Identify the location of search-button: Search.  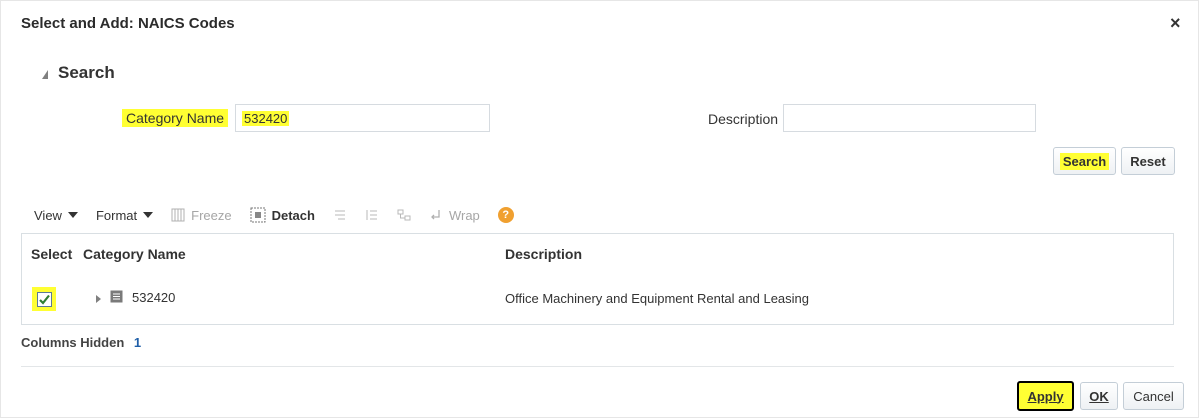
(1084, 161).